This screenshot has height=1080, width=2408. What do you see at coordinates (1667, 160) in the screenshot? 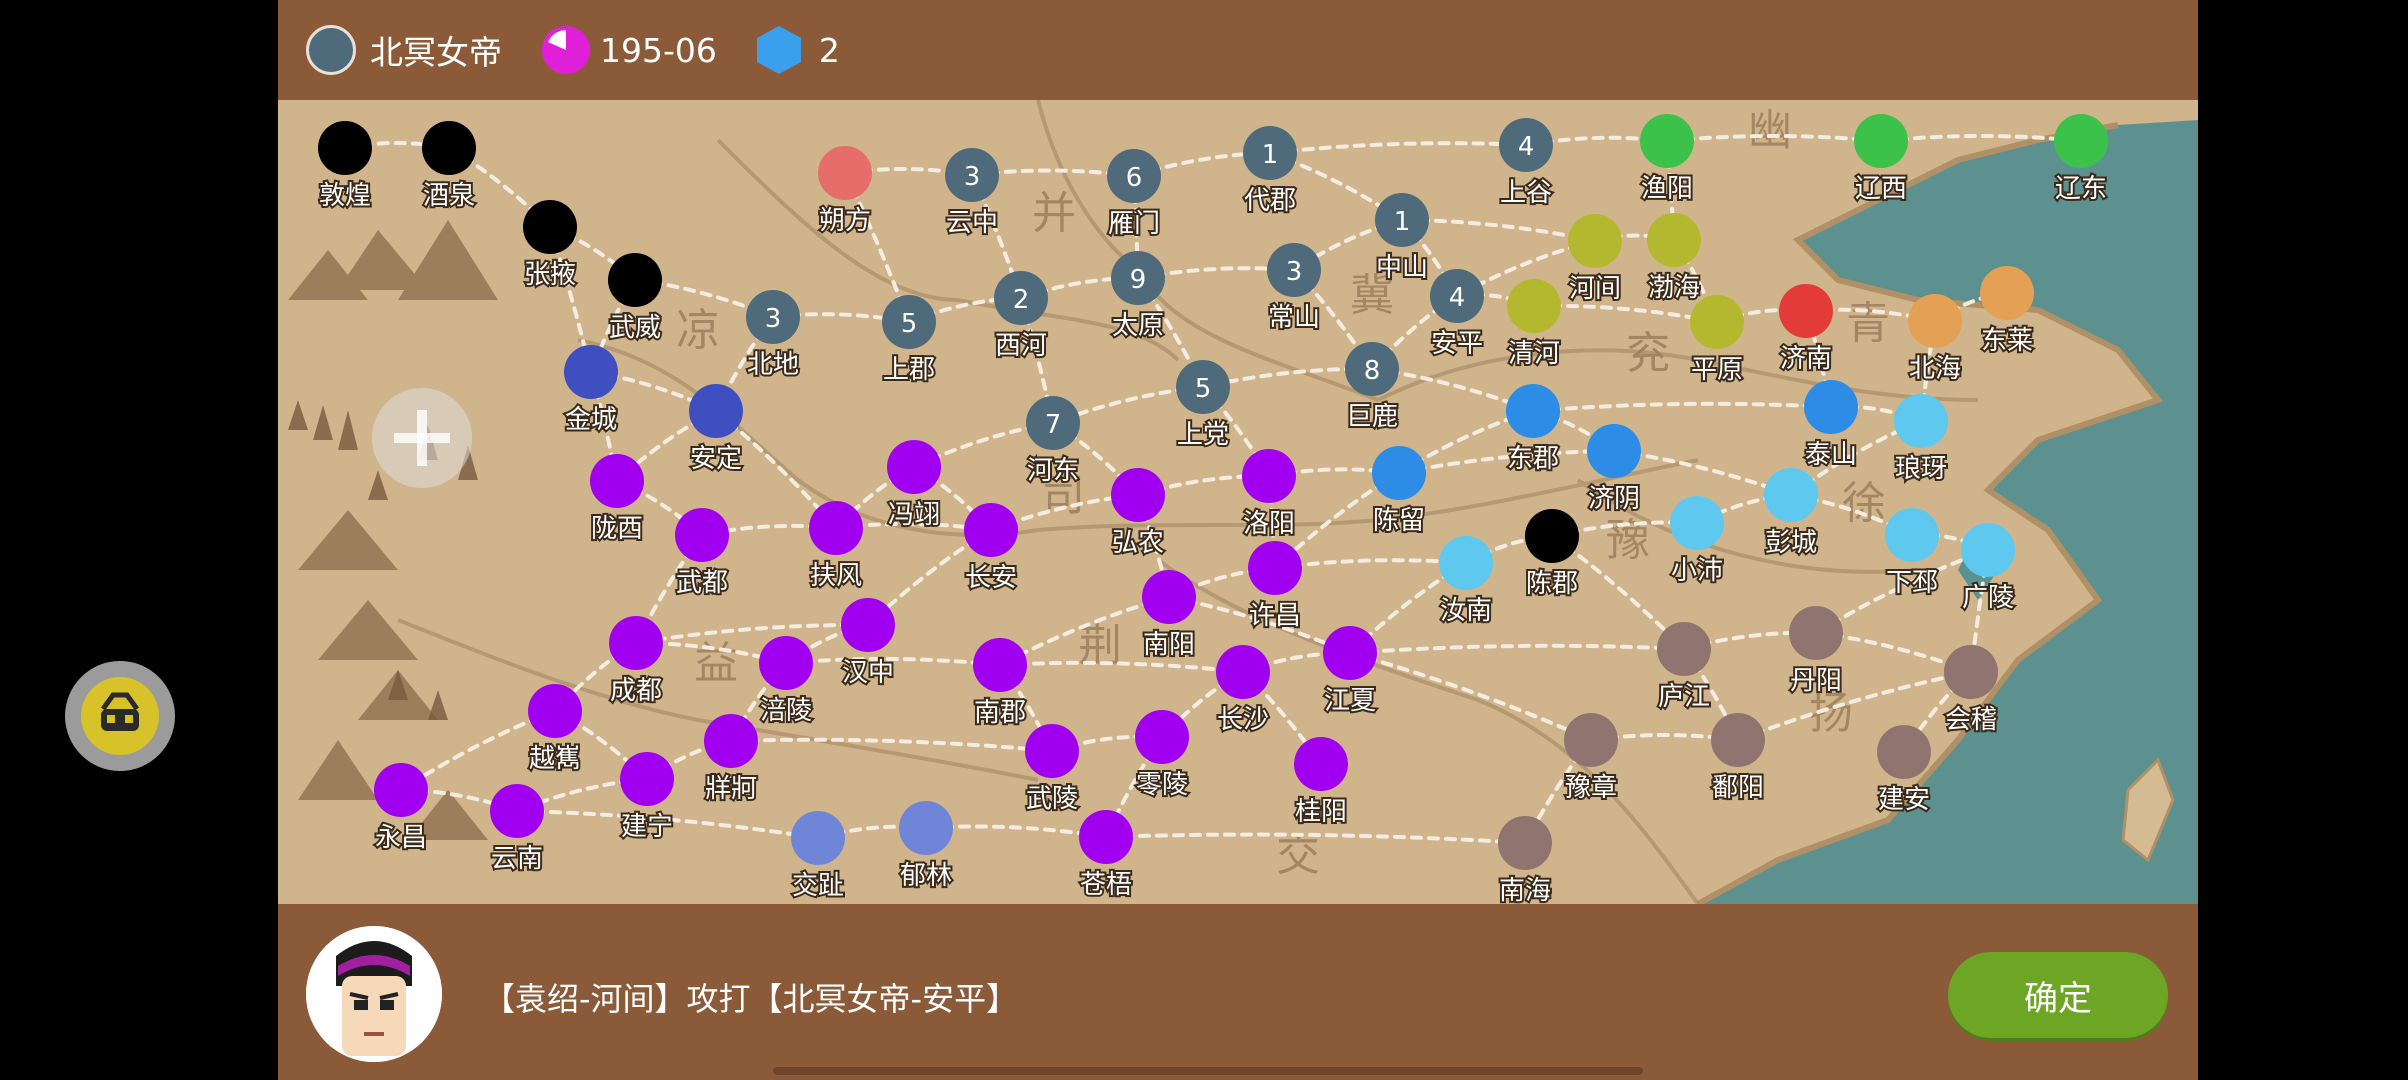
I see `city-9: 渔阳` at bounding box center [1667, 160].